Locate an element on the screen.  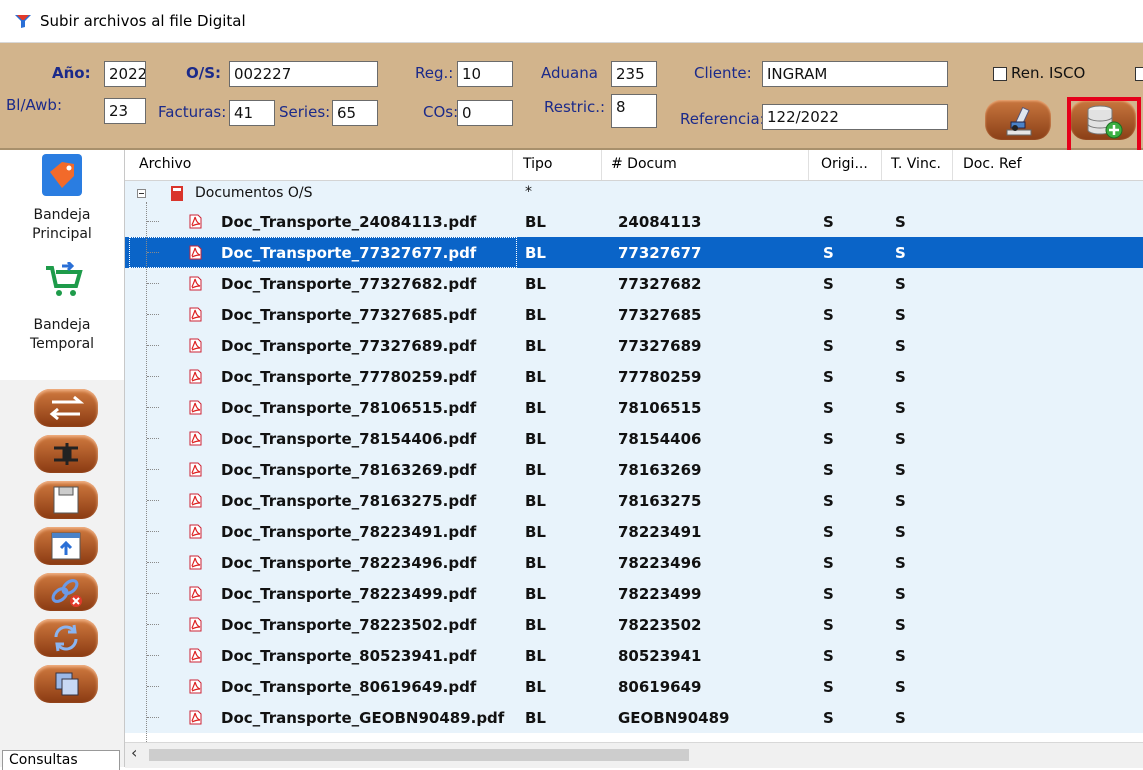
scroll-left-icon: ‹ is located at coordinates (134, 752).